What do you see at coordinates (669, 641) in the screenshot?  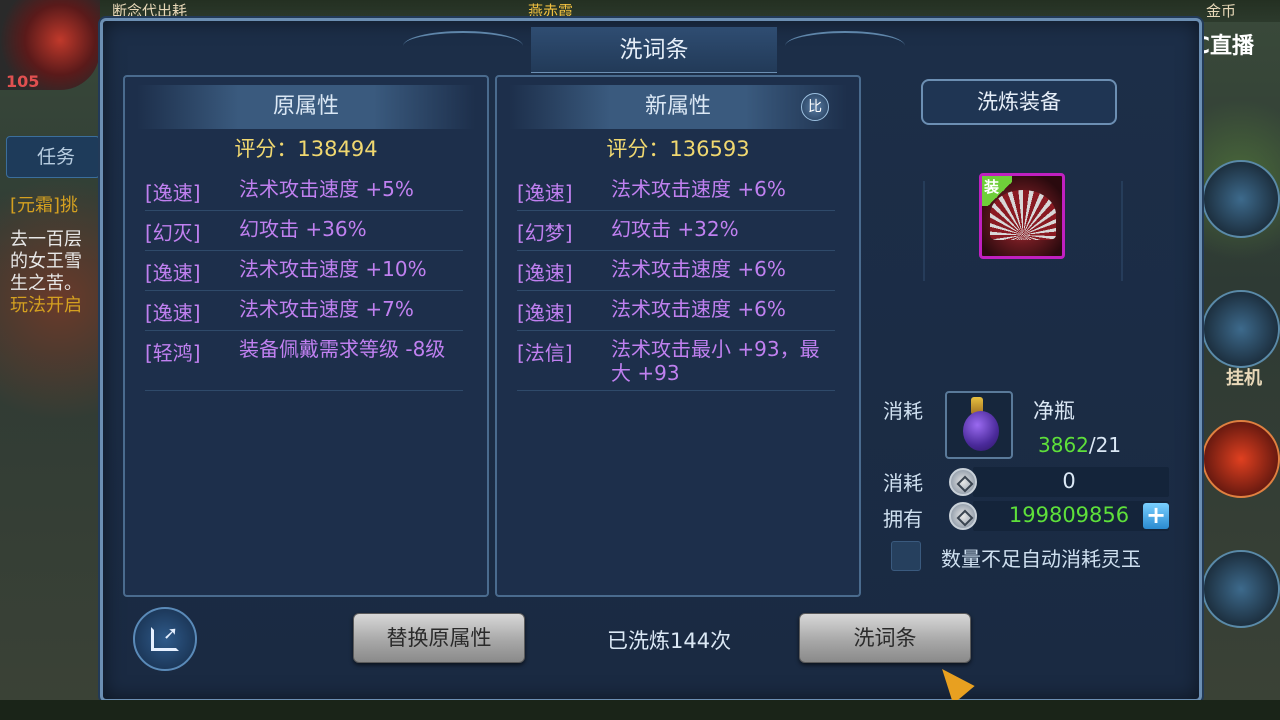 I see `wash-count-text: 已洗炼144次` at bounding box center [669, 641].